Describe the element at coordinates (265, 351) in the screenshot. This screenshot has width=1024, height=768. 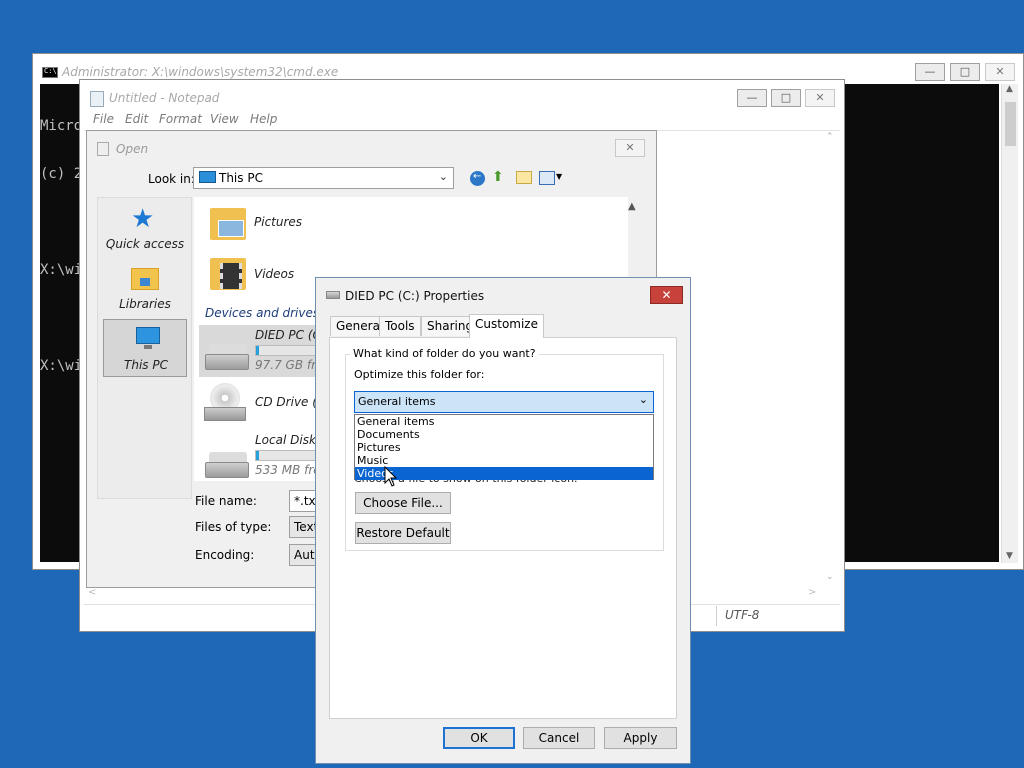
I see `drive-item-selected: DIED PC (C: 97.7 GB free` at that location.